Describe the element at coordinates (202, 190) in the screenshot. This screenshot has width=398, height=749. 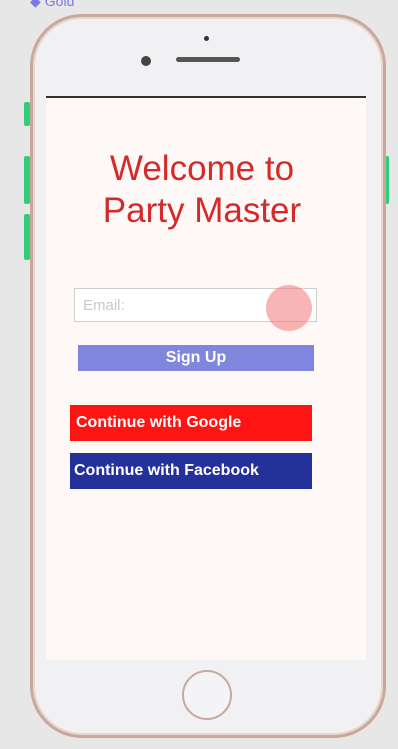
I see `welcome-title: Welcome to Party Master` at that location.